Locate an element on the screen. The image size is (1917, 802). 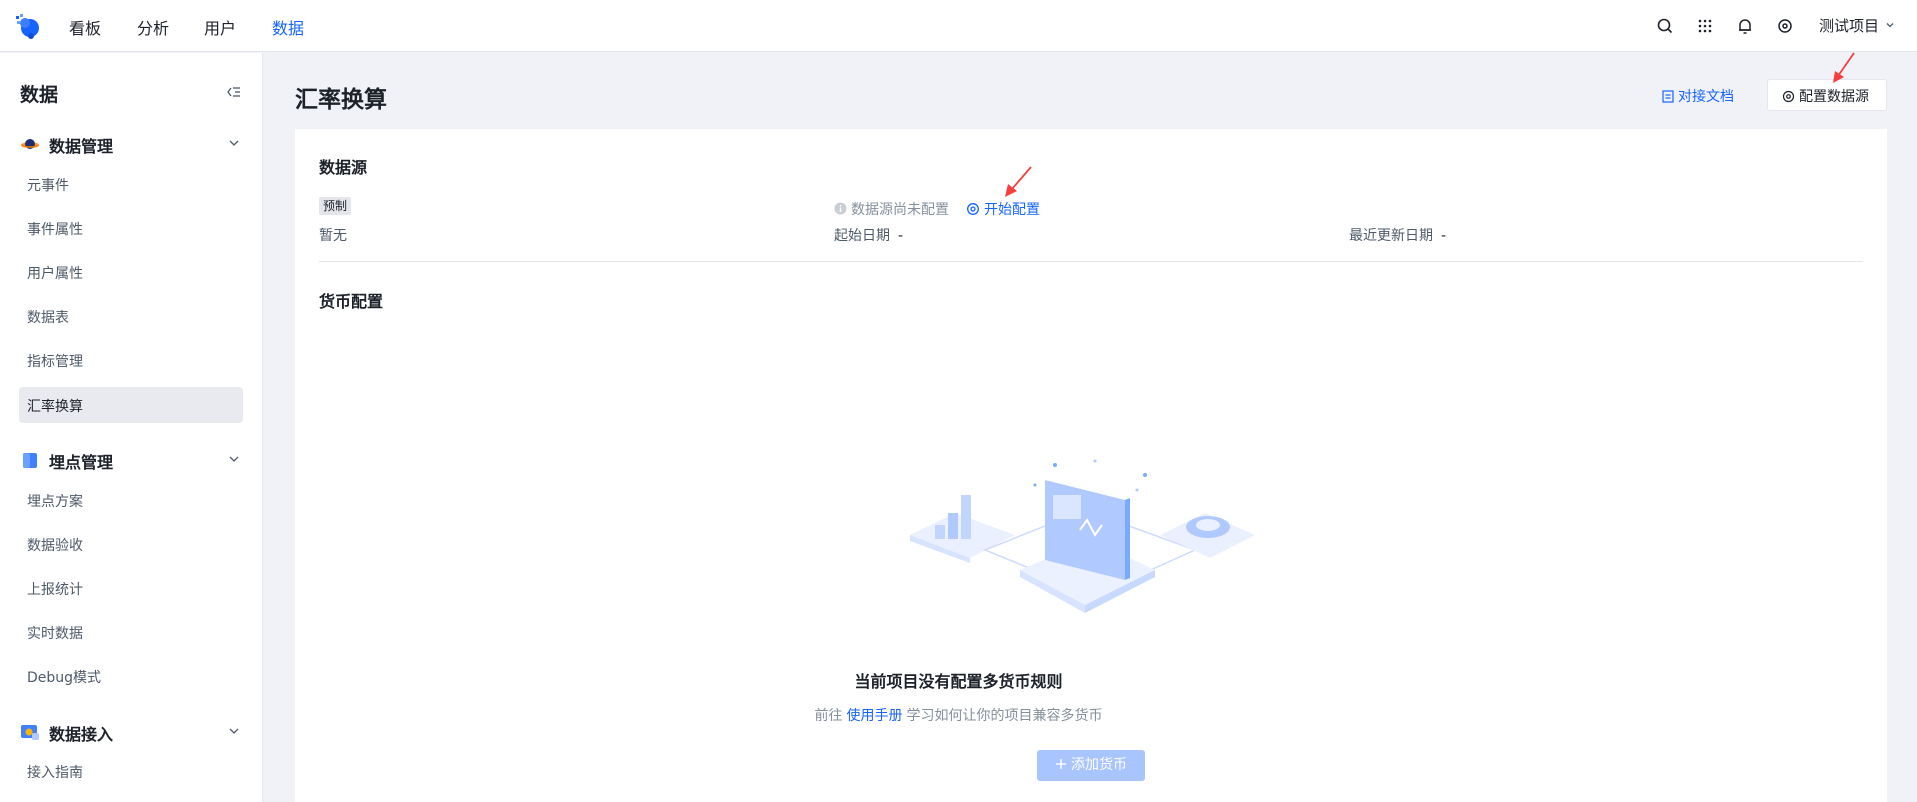
integration-docs-link: 对接文档 is located at coordinates (1698, 96).